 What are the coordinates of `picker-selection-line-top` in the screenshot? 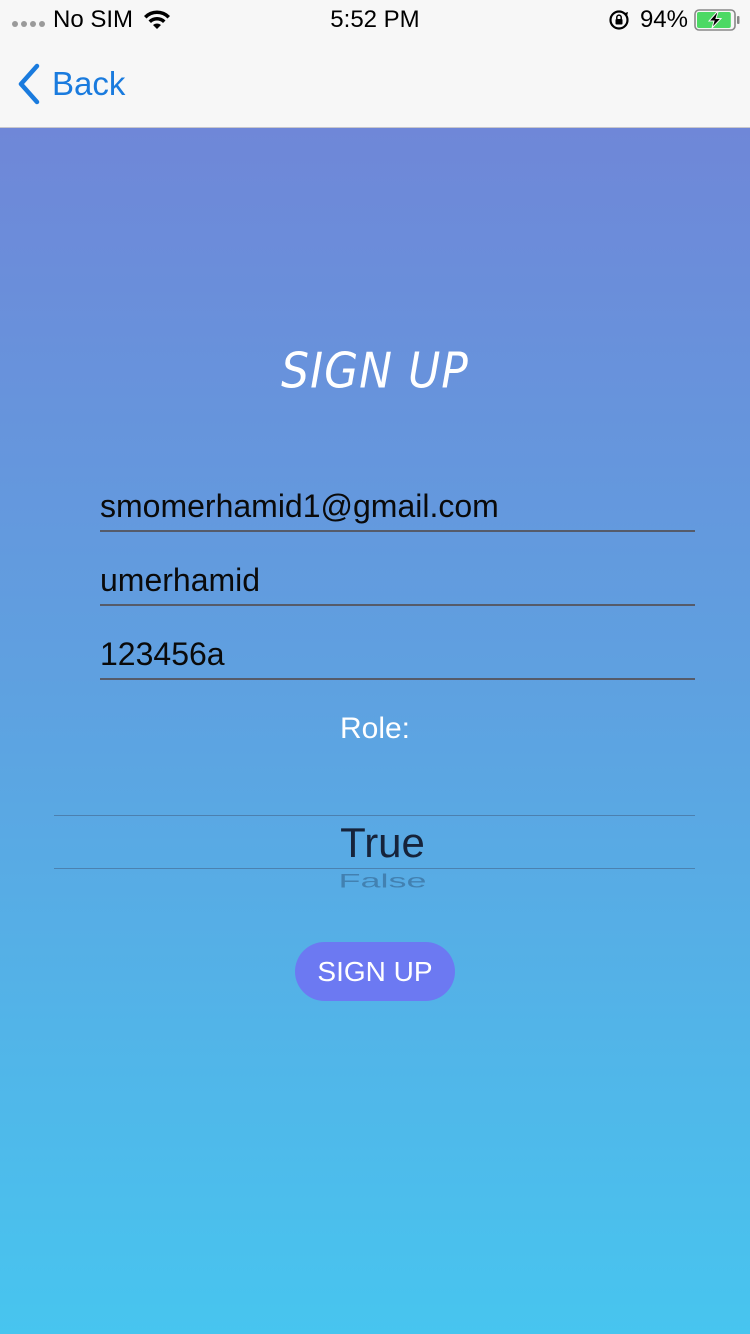 It's located at (374, 815).